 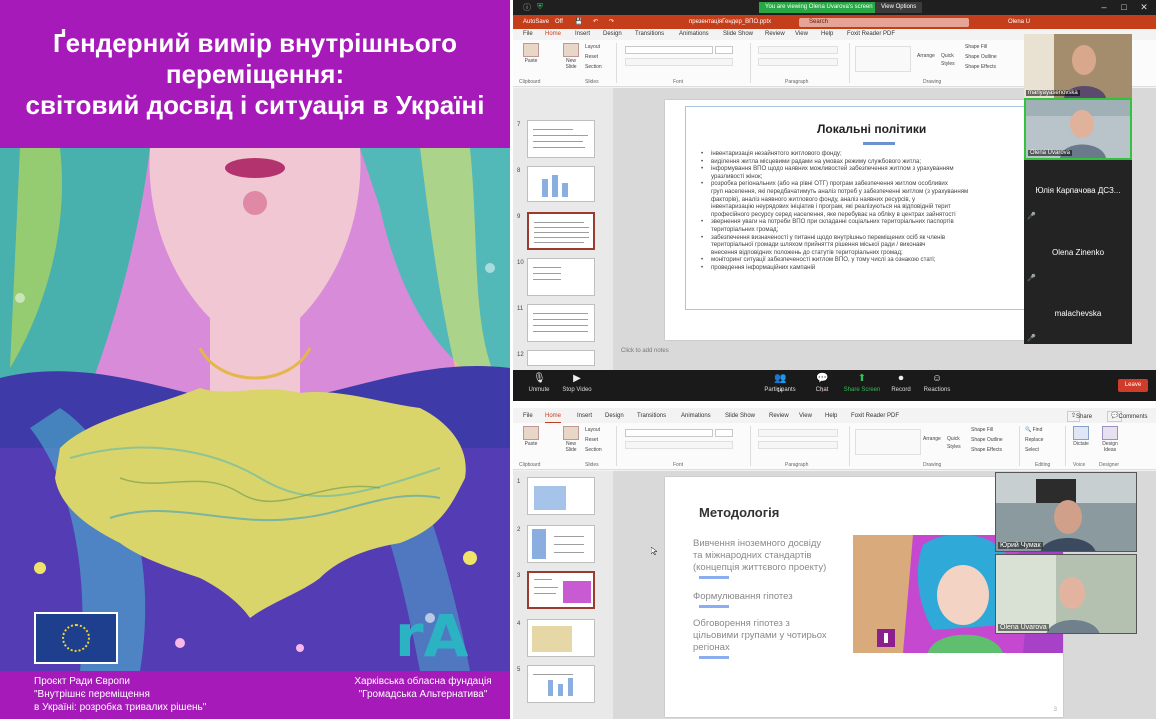 What do you see at coordinates (937, 383) in the screenshot?
I see `reactions-button: ☺ Reactions` at bounding box center [937, 383].